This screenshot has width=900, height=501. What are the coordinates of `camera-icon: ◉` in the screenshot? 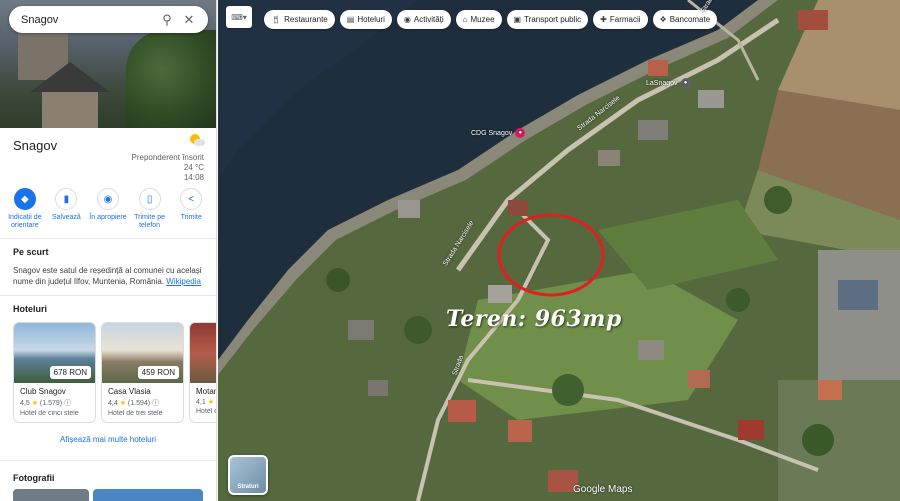 It's located at (407, 19).